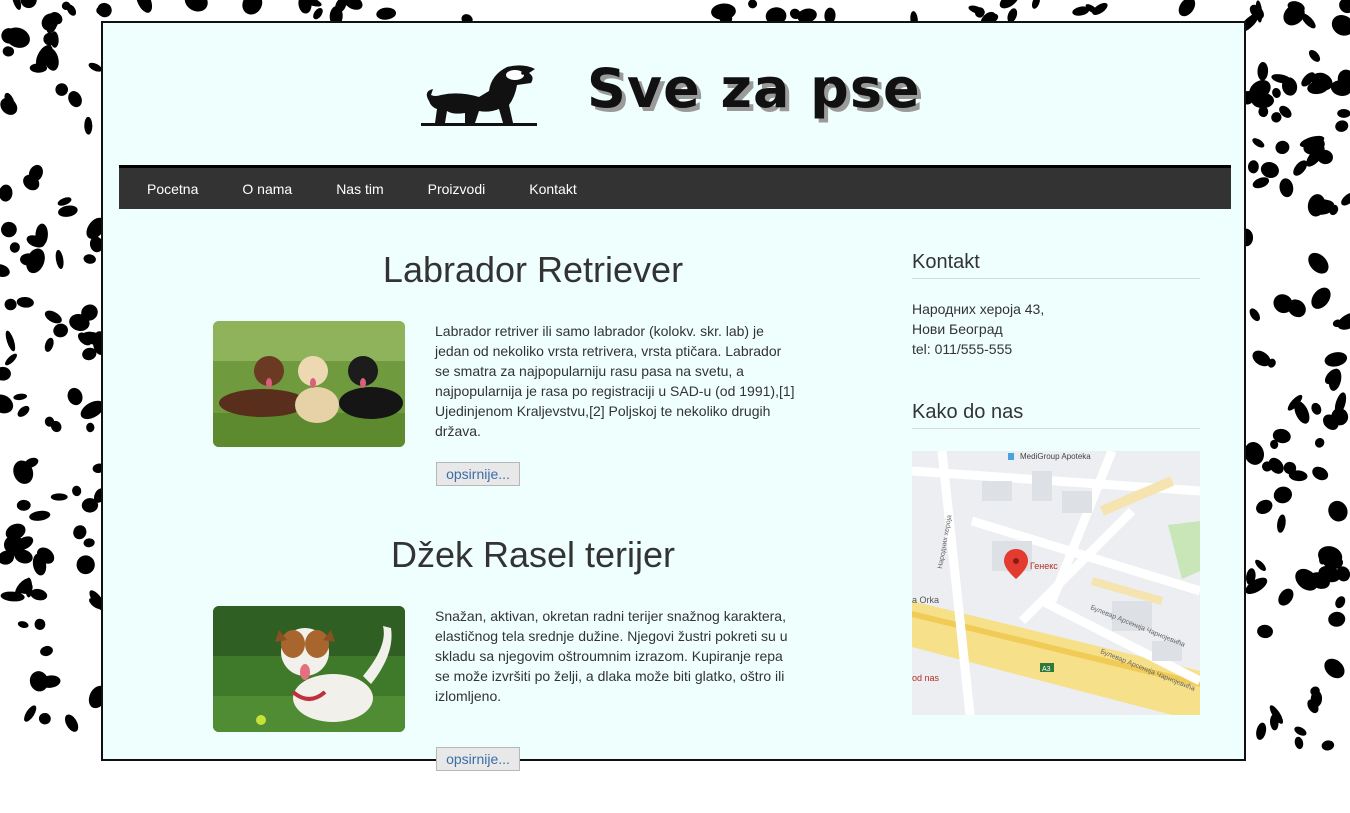  Describe the element at coordinates (309, 669) in the screenshot. I see `jack-russell-photo` at that location.